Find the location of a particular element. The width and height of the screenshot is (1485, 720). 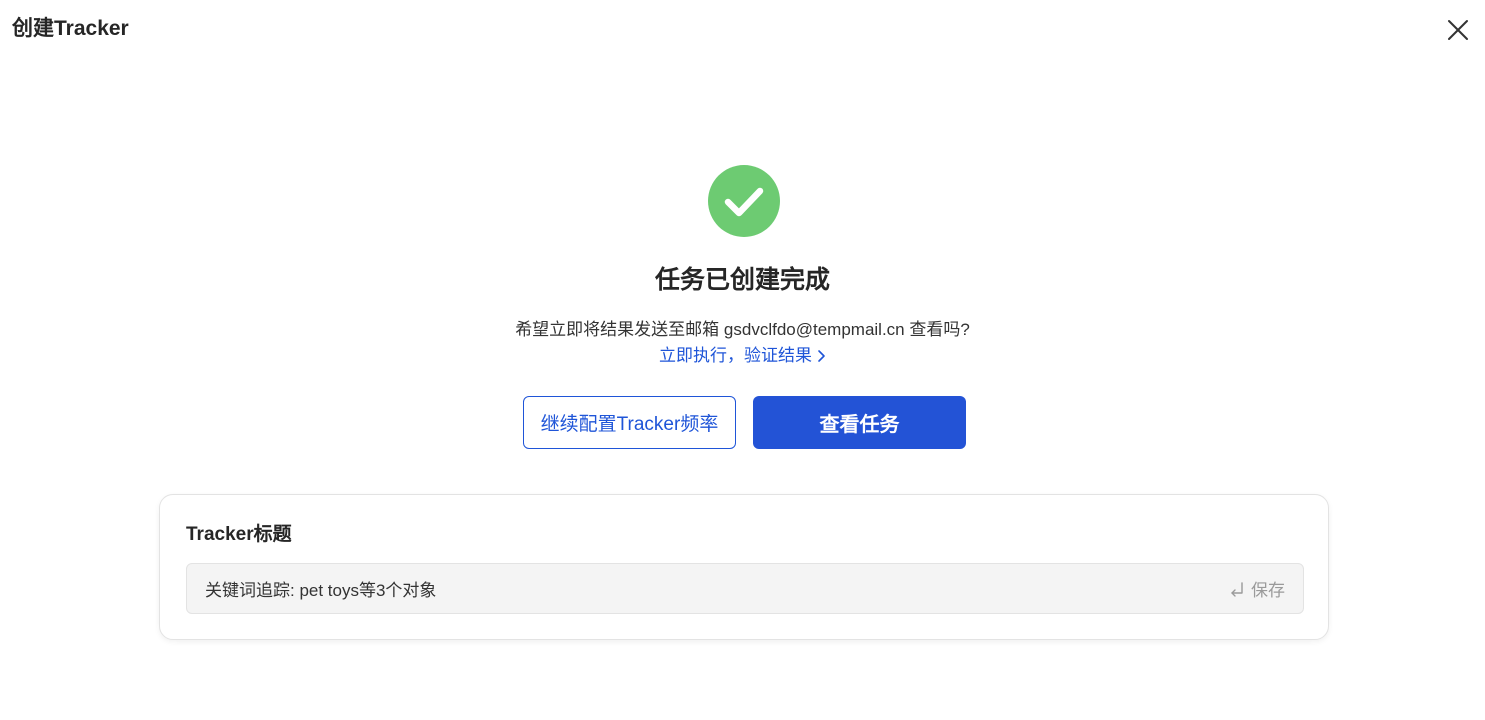

tracker-title-label: Tracker标题 is located at coordinates (239, 534).